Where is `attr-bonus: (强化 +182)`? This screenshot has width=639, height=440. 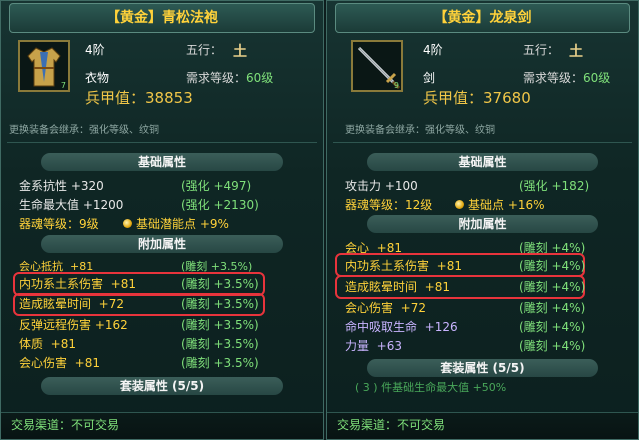
attr-bonus: (强化 +182) is located at coordinates (554, 186).